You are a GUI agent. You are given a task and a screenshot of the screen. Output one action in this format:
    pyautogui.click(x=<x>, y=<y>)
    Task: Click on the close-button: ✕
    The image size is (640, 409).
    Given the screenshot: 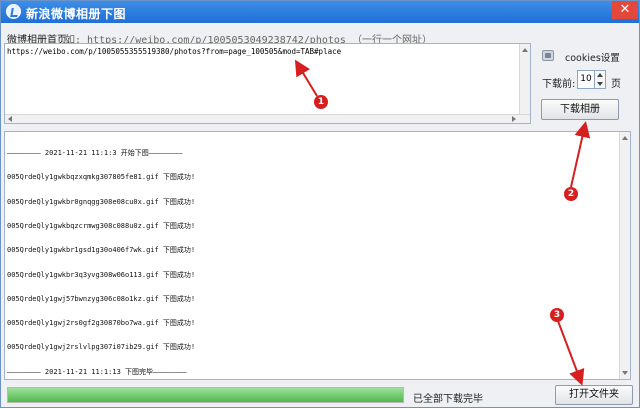 What is the action you would take?
    pyautogui.click(x=625, y=10)
    